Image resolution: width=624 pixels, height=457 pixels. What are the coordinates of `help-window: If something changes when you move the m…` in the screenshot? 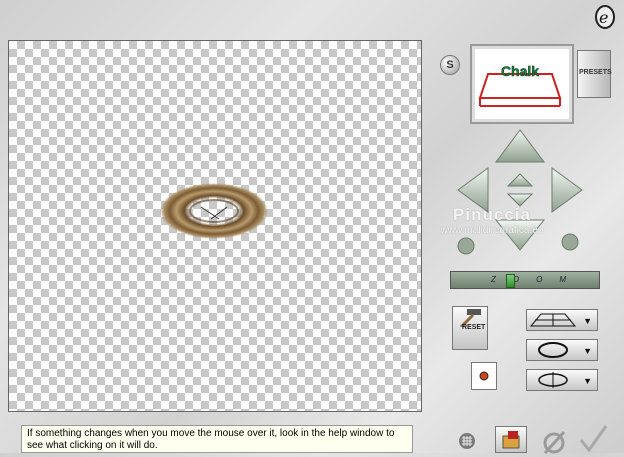 It's located at (217, 439).